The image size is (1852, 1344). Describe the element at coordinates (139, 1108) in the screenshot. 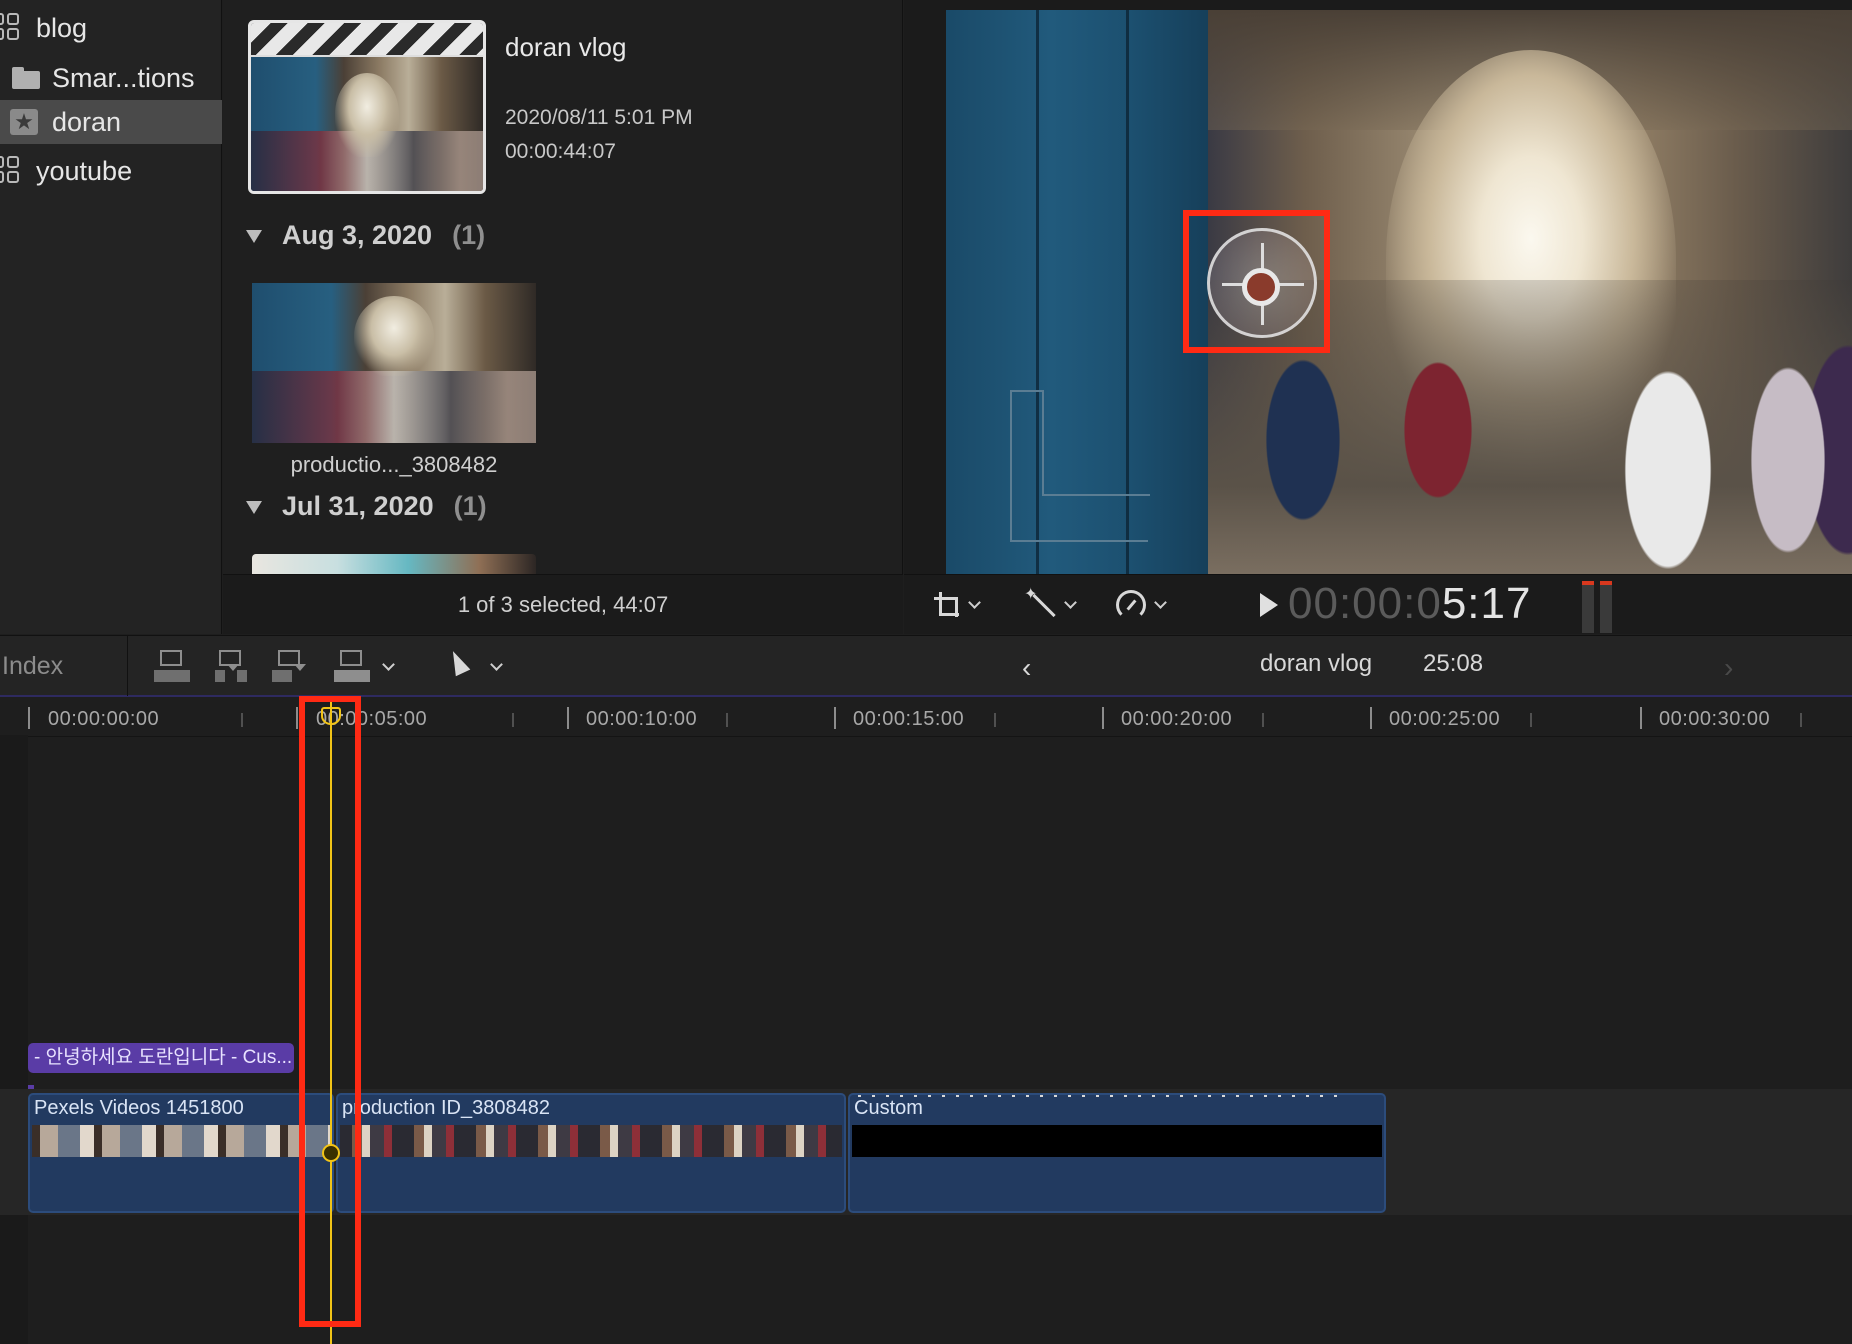

I see `clip-name: Pexels Videos 1451800` at that location.